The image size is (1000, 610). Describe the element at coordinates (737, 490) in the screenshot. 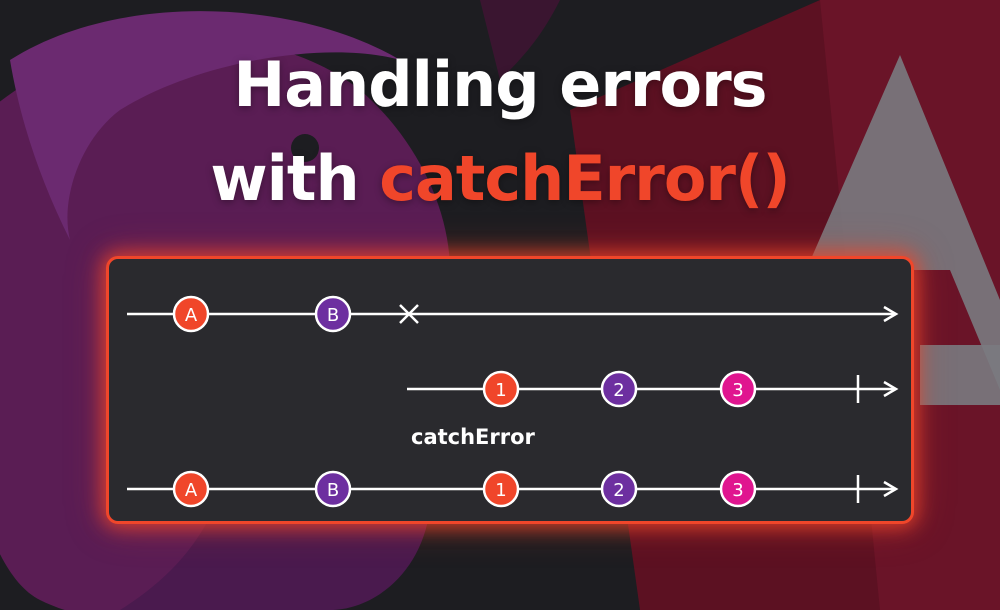

I see `output-marble-3-label: 3` at that location.